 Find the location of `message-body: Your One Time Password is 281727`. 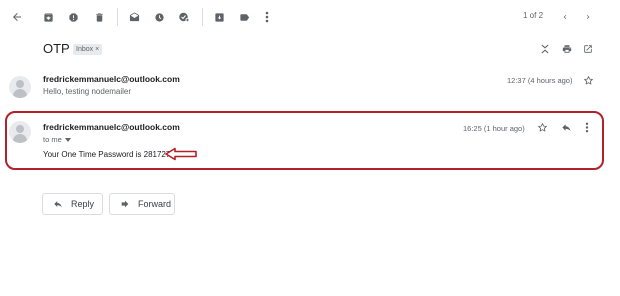

message-body: Your One Time Password is 281727 is located at coordinates (107, 154).